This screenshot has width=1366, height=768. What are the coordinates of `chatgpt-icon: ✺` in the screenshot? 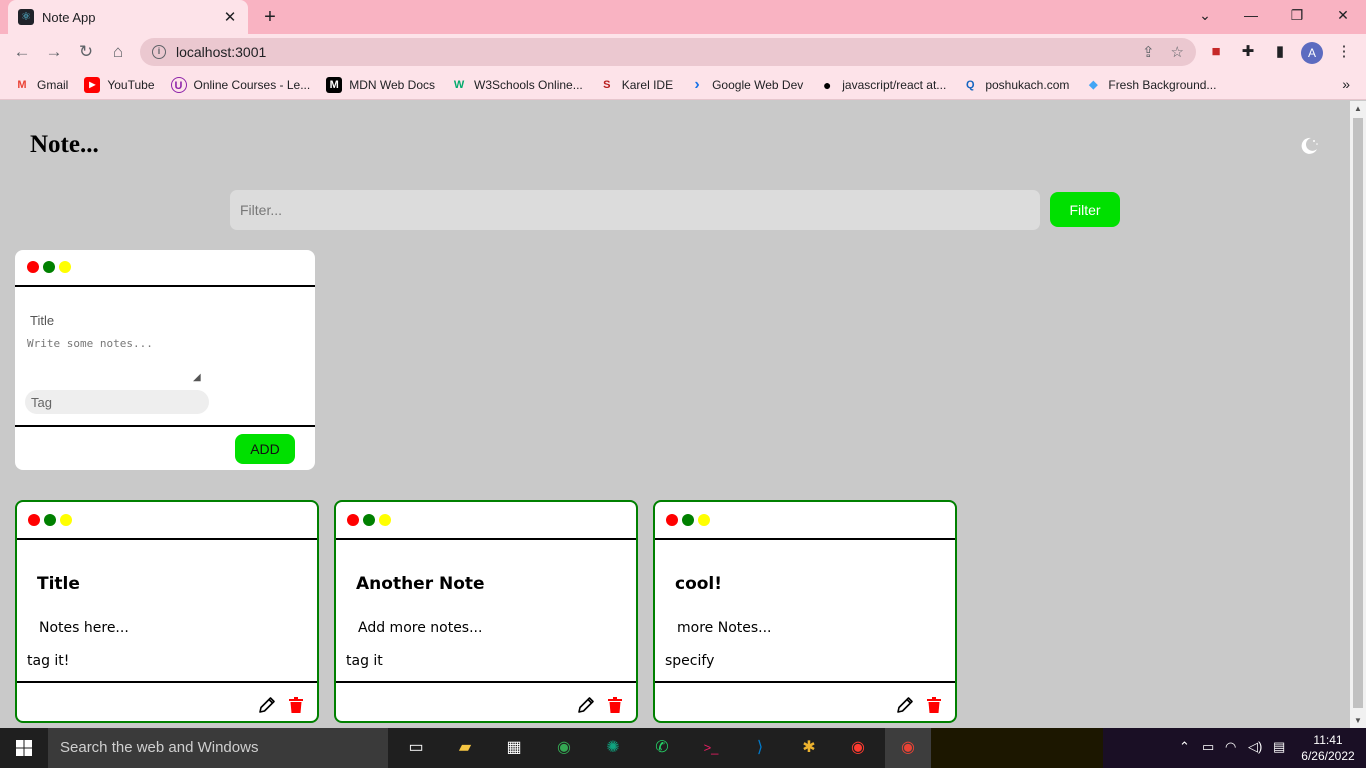 It's located at (613, 748).